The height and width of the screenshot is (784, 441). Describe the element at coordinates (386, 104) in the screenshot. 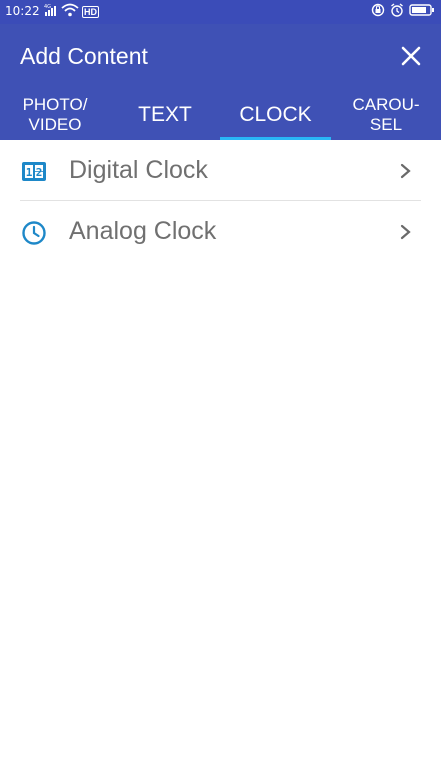

I see `tab-carousel-line1: CAROU-` at that location.